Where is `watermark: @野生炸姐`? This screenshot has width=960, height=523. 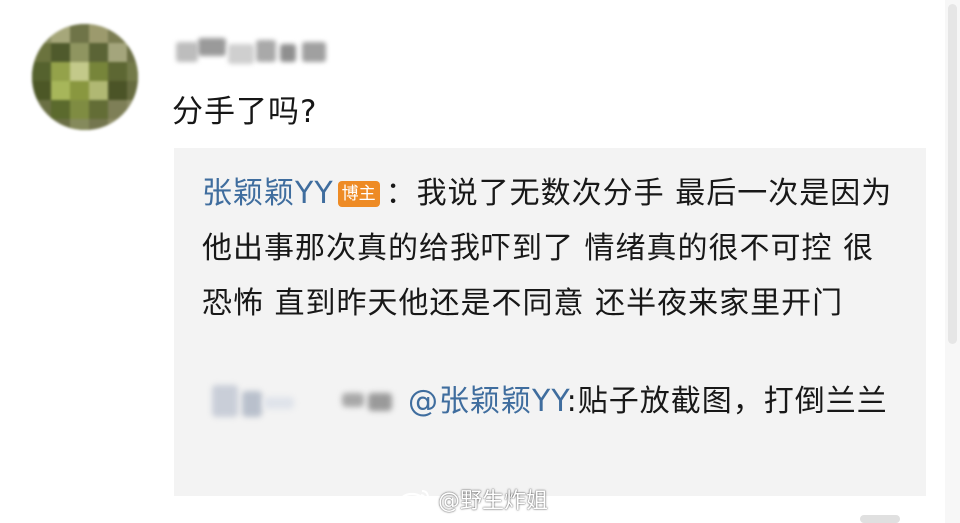 watermark: @野生炸姐 is located at coordinates (473, 499).